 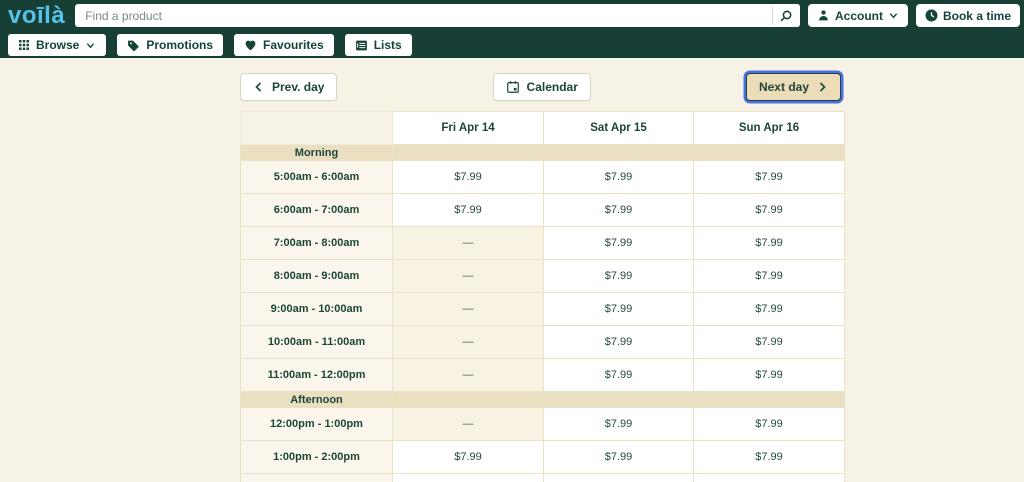 I want to click on time-slot-row: 1:00pm - 2:00pm $7.99 $7.99 $7.99, so click(x=542, y=457).